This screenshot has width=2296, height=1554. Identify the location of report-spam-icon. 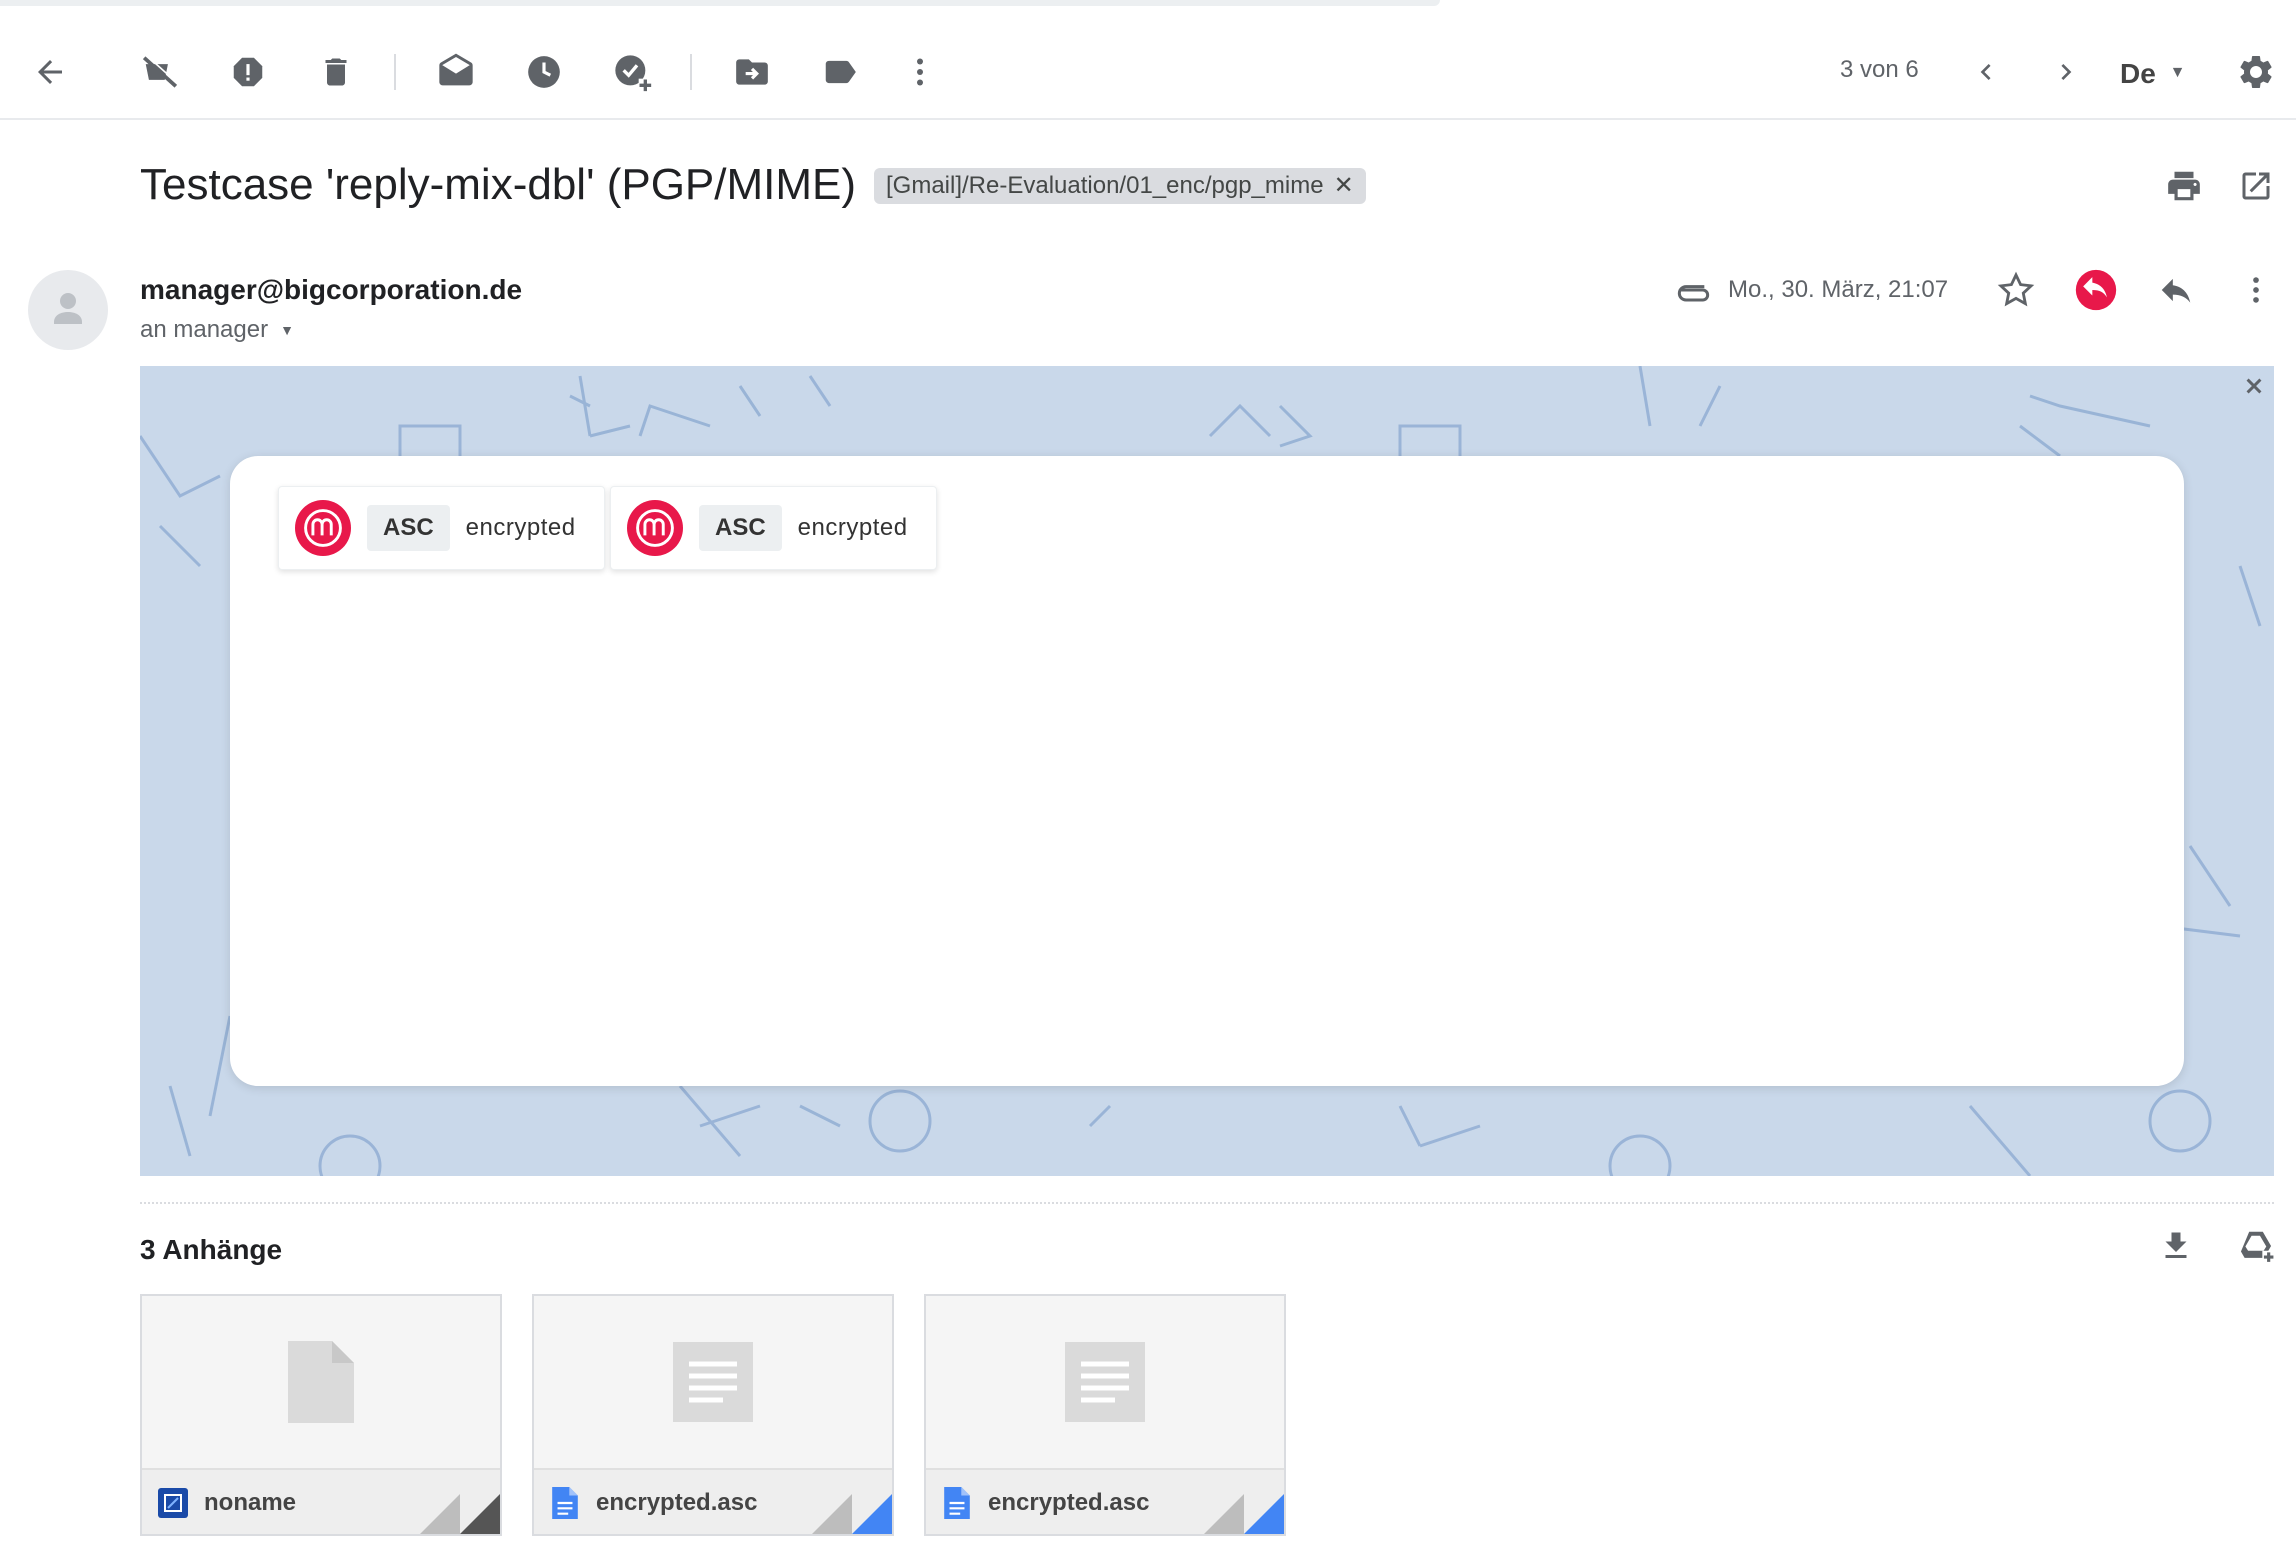
(248, 72).